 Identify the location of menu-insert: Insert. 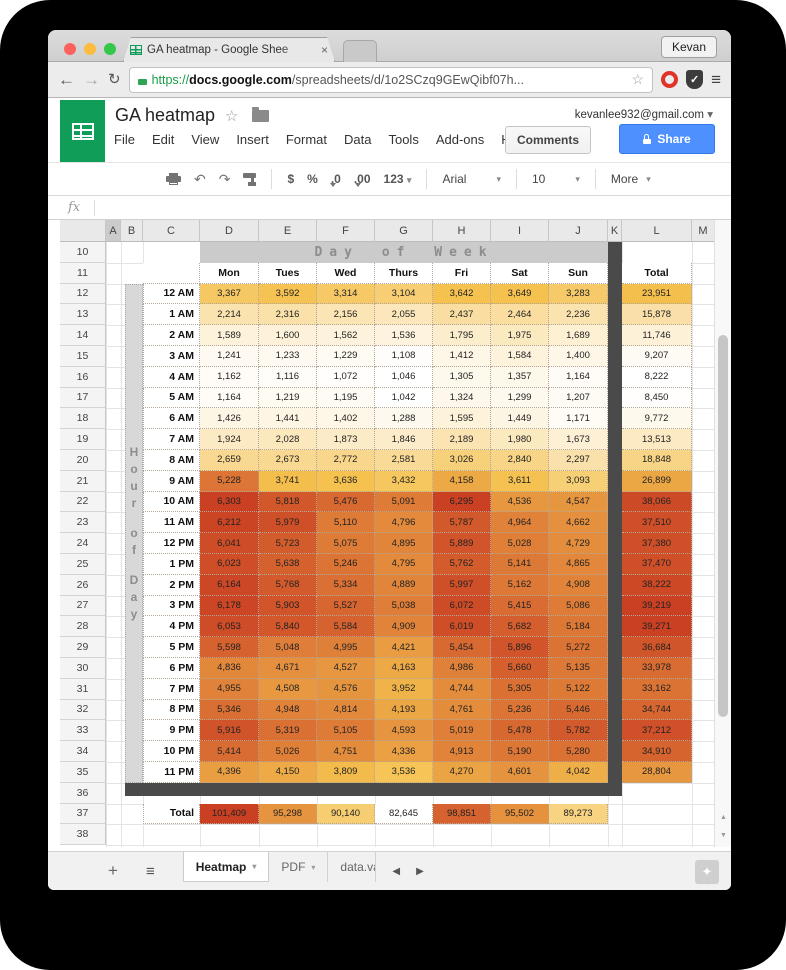
(252, 139).